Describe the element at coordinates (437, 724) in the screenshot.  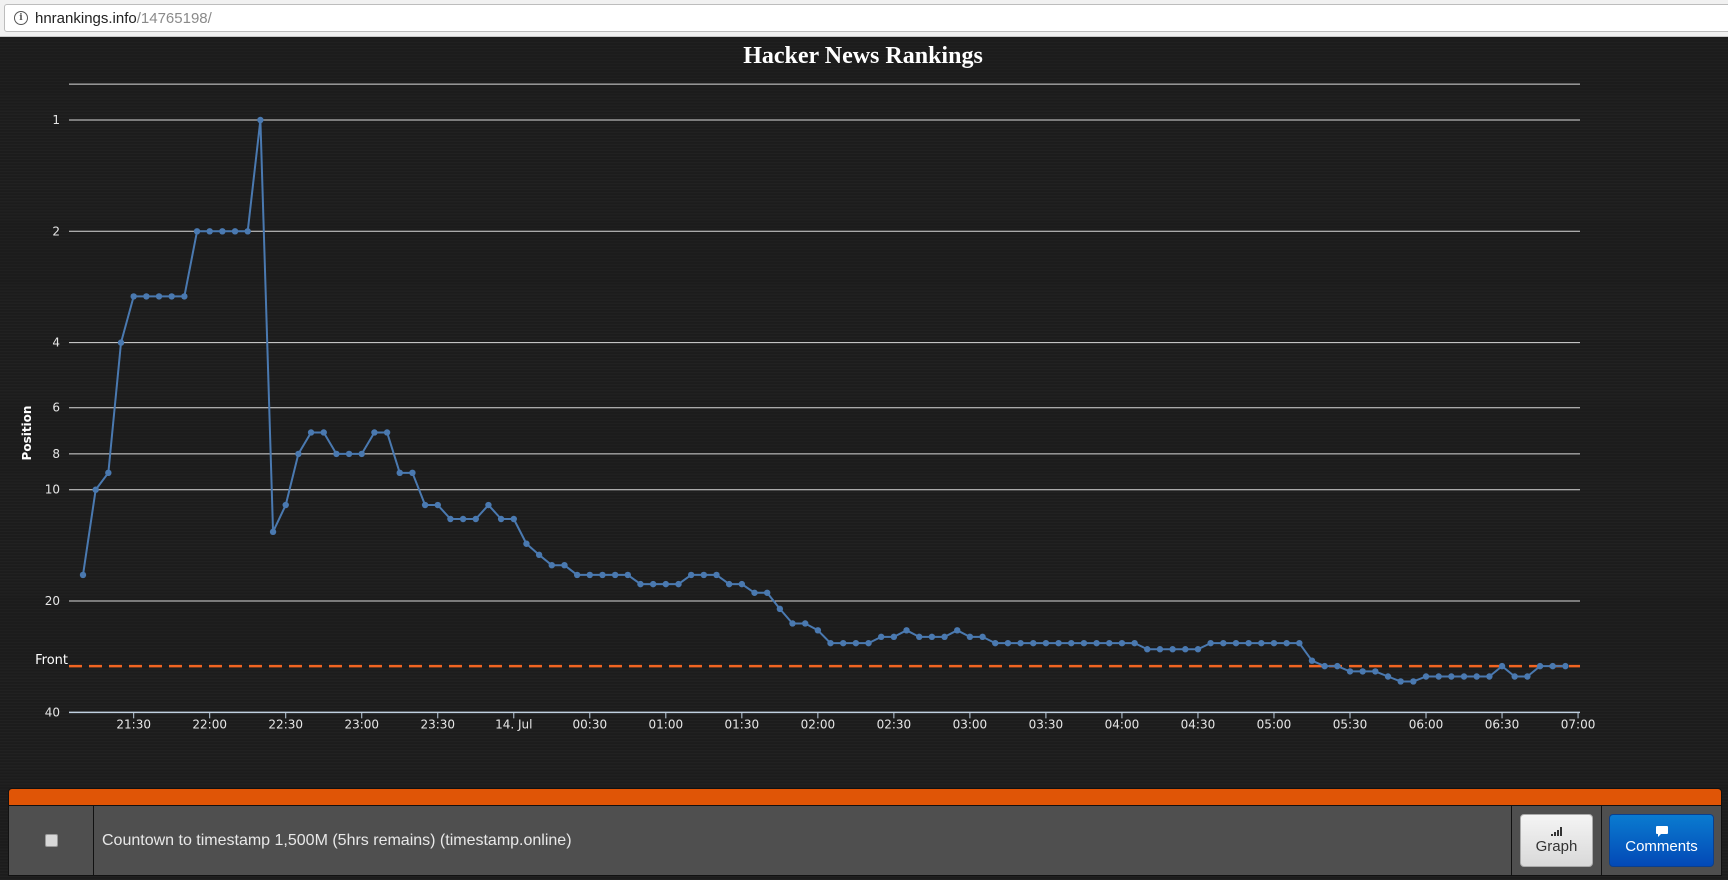
I see `x-tick-label: 23:30` at that location.